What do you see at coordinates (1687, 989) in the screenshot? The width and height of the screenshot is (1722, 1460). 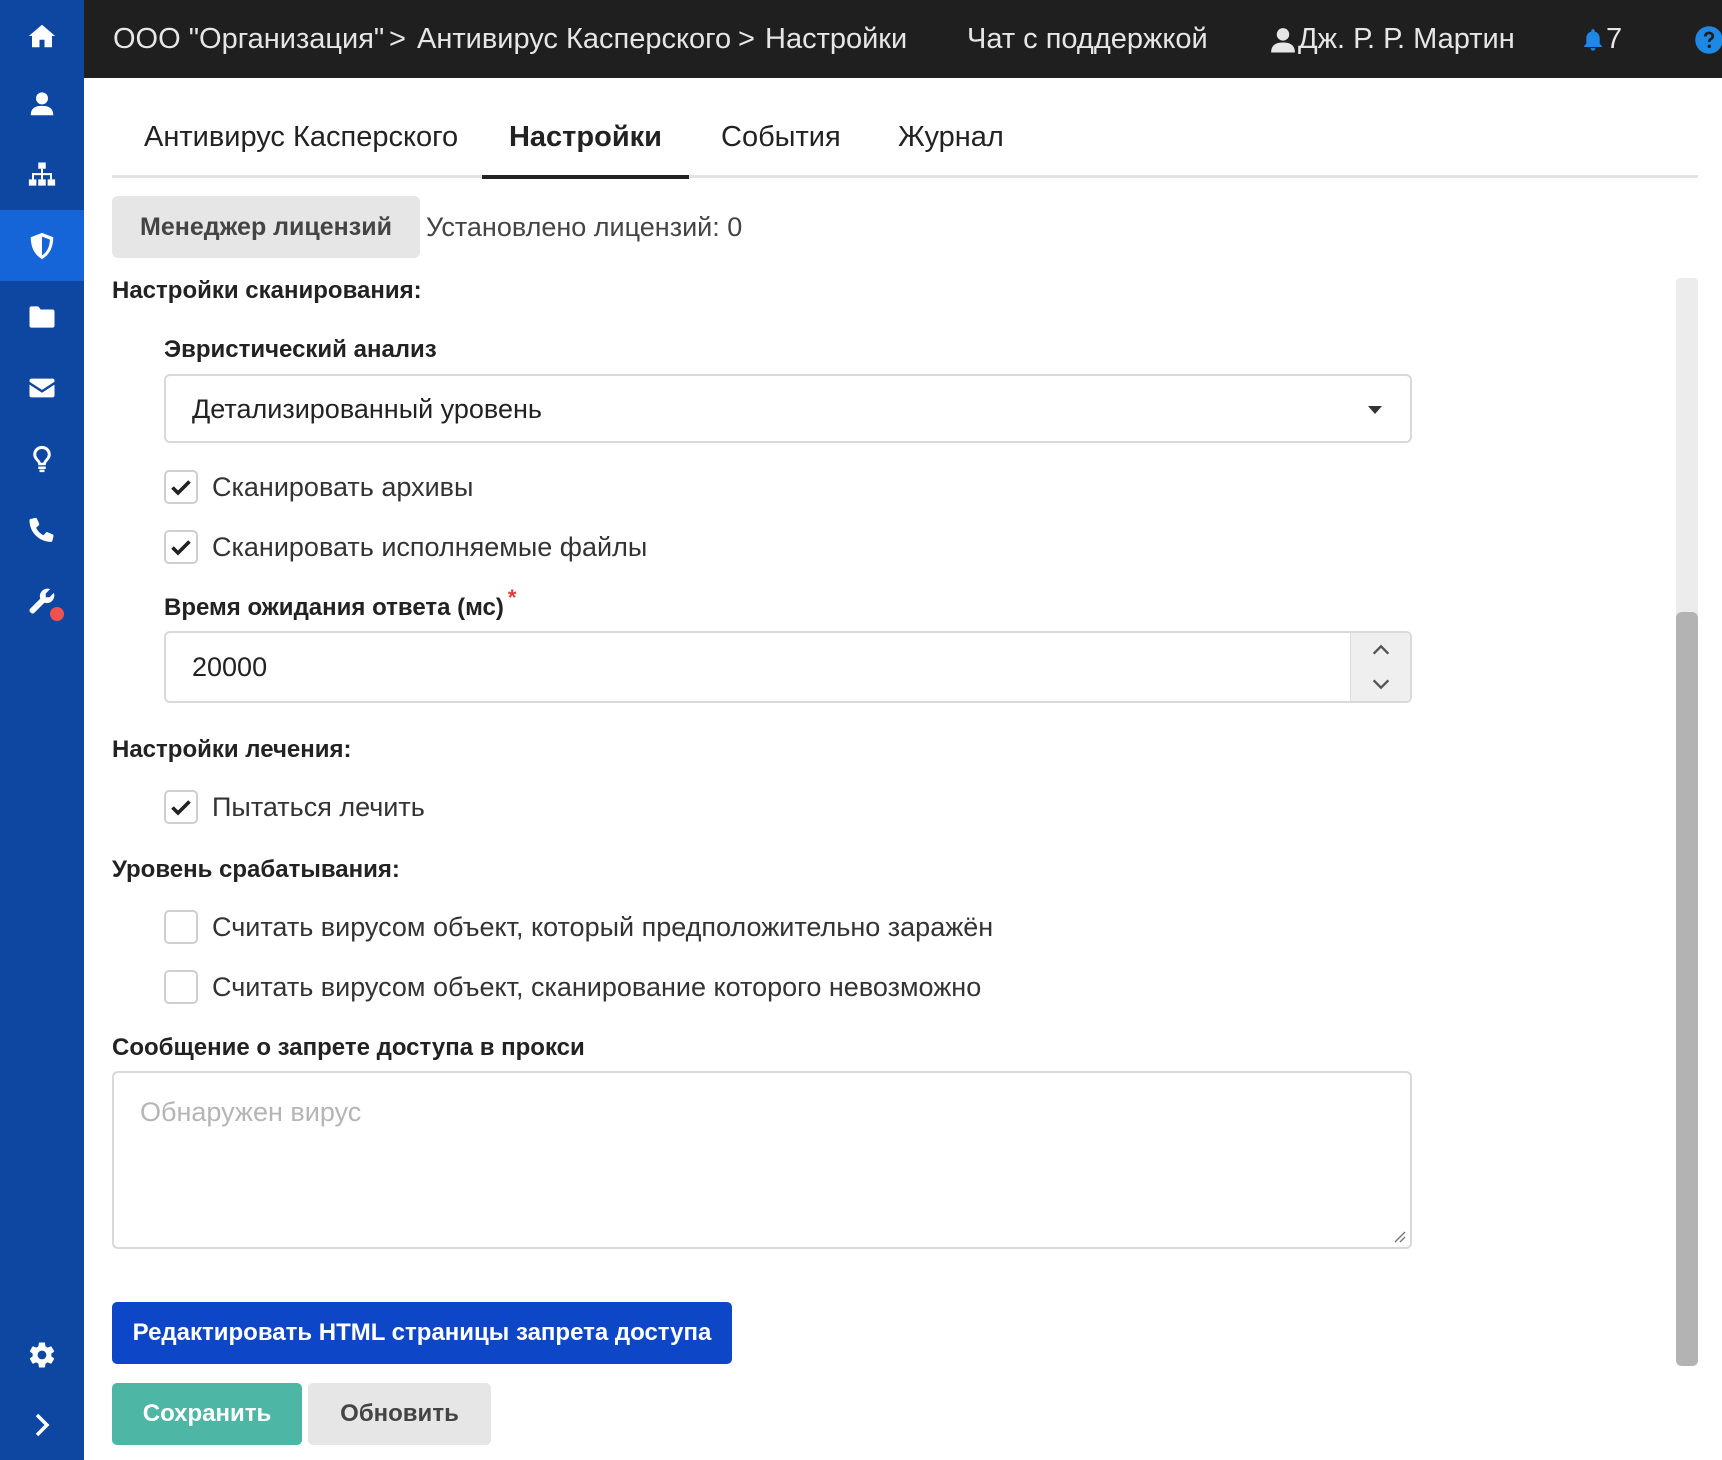 I see `scrollbar-thumb` at bounding box center [1687, 989].